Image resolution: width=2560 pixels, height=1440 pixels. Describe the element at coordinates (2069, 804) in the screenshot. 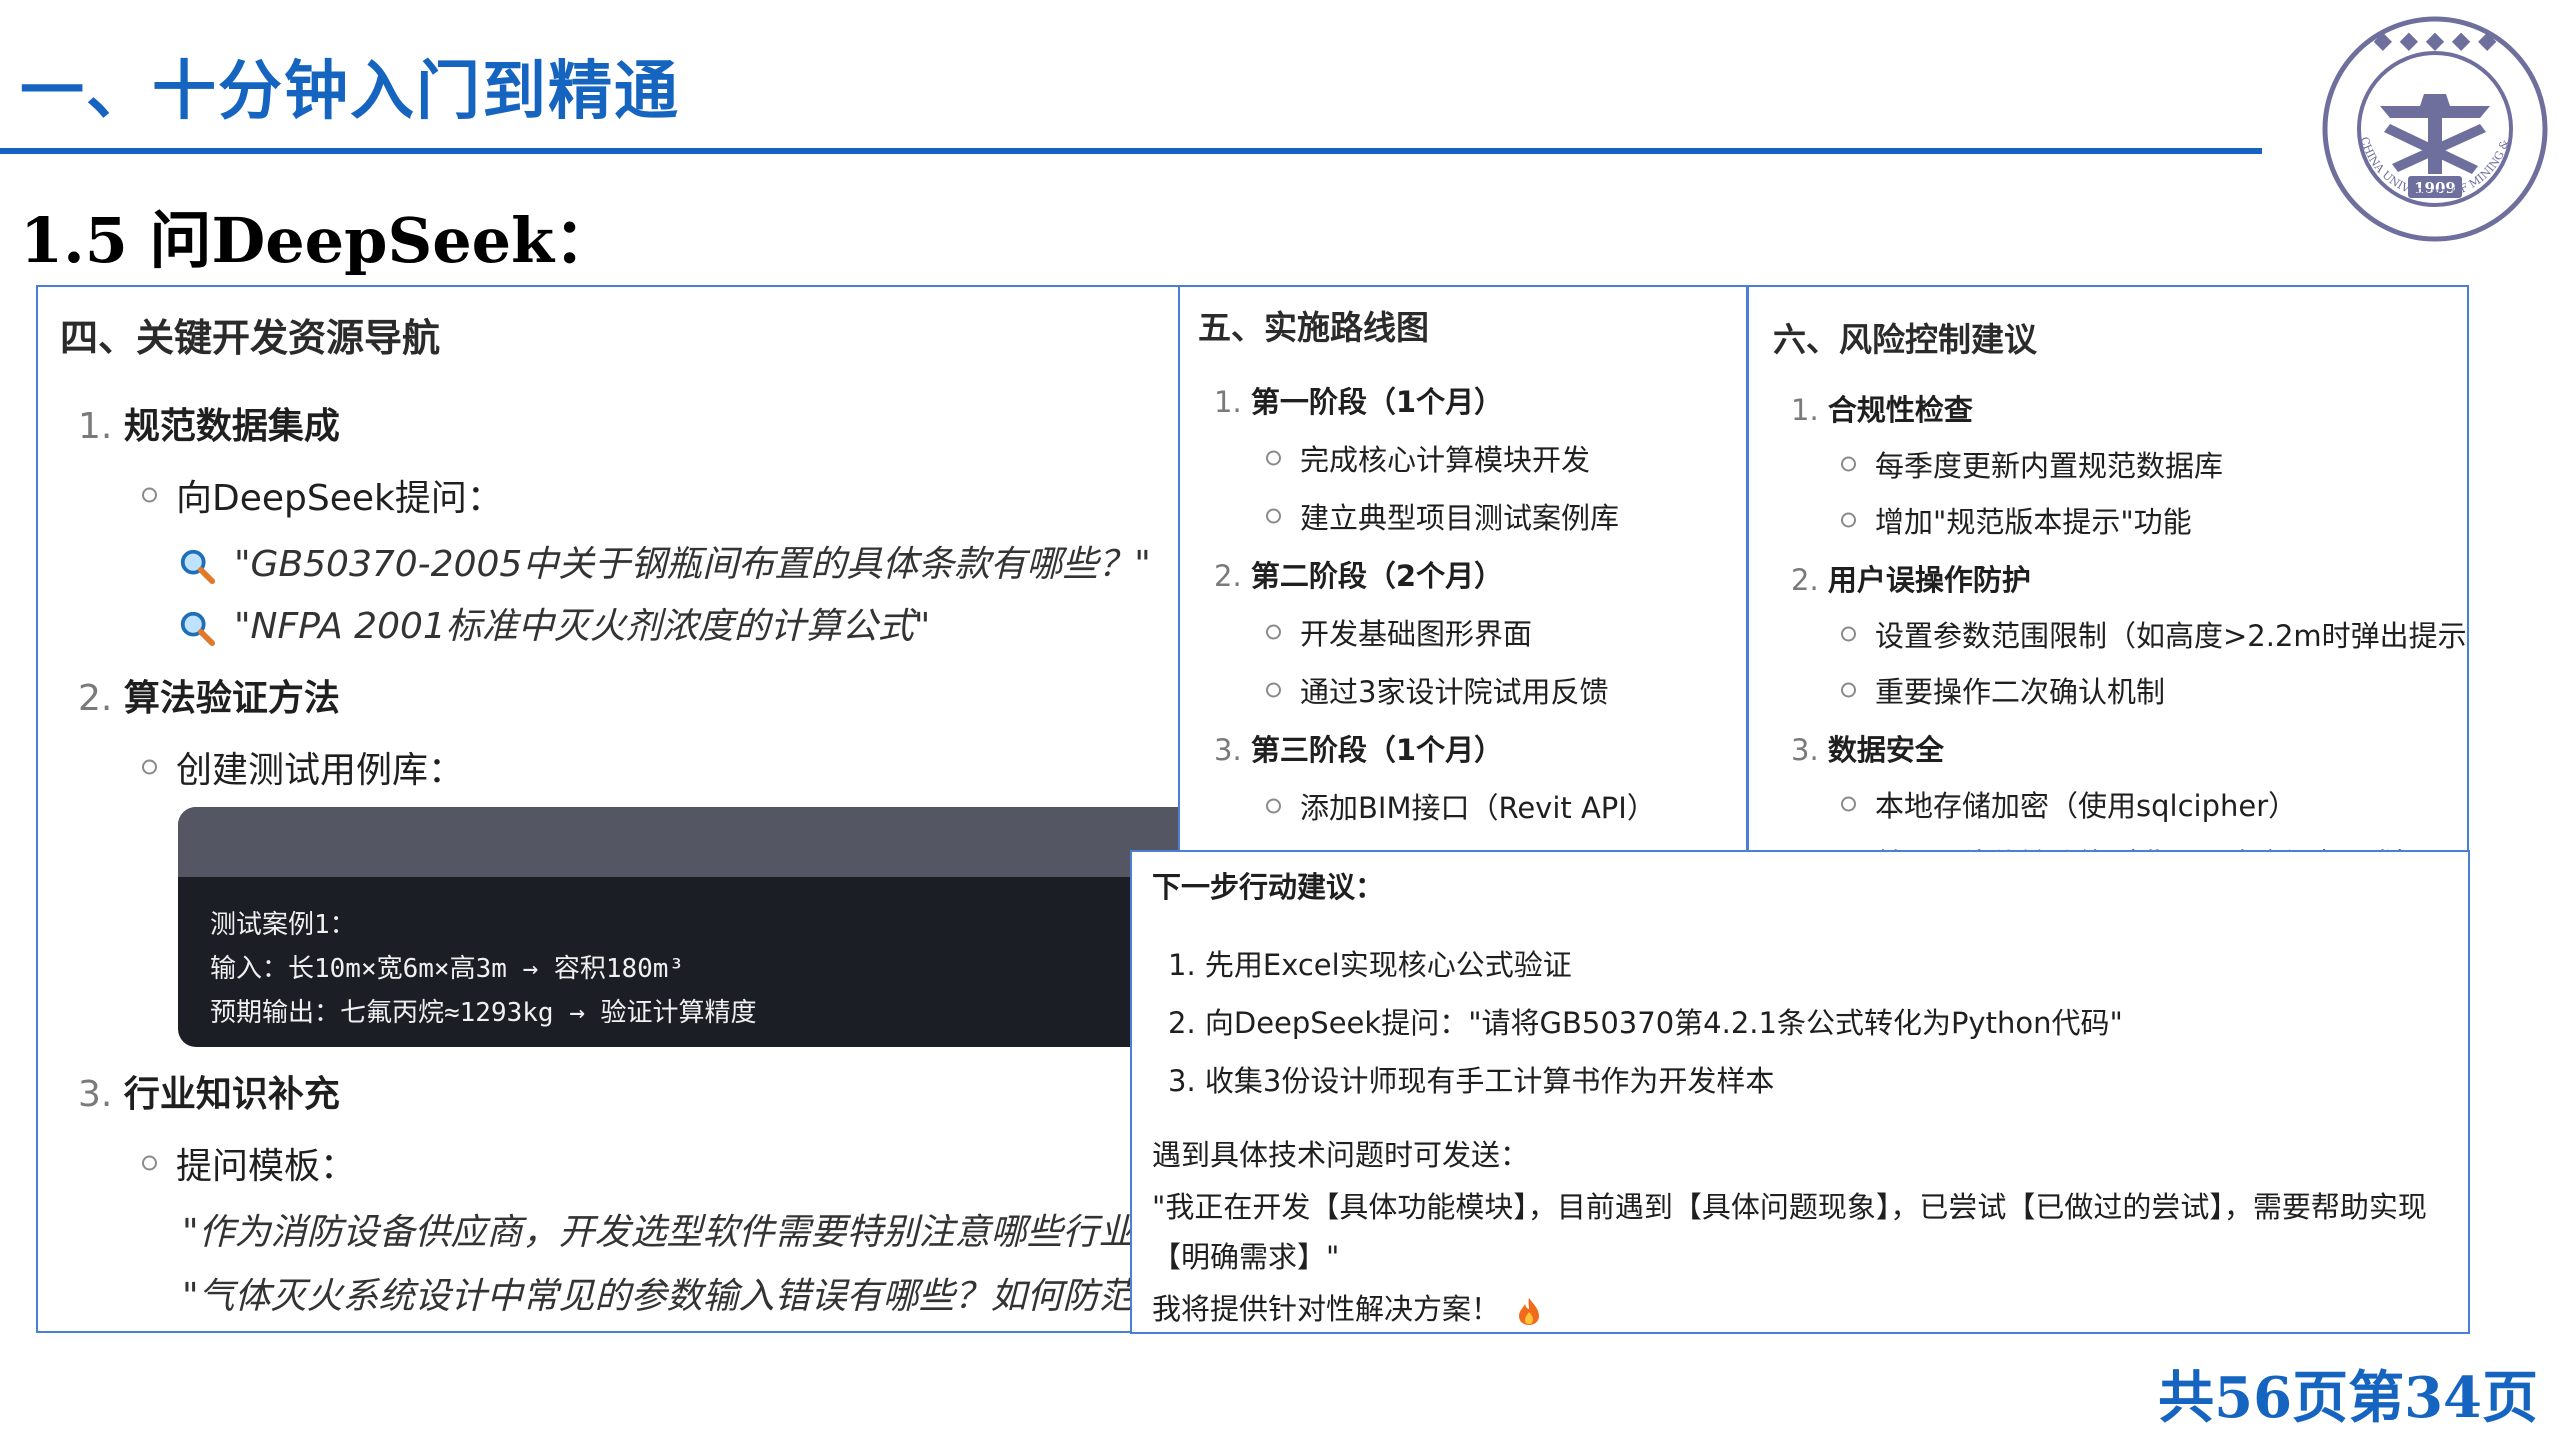

I see `list-subitem: 本地存储加密（使用sqlcipher）` at that location.